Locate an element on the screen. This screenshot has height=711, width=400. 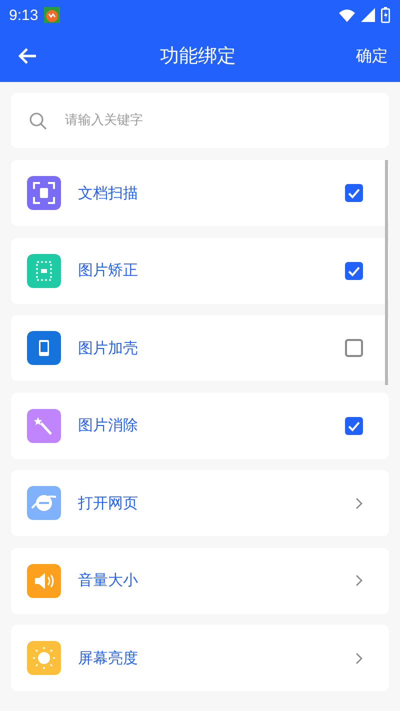
function-item: 音量大小 is located at coordinates (200, 581).